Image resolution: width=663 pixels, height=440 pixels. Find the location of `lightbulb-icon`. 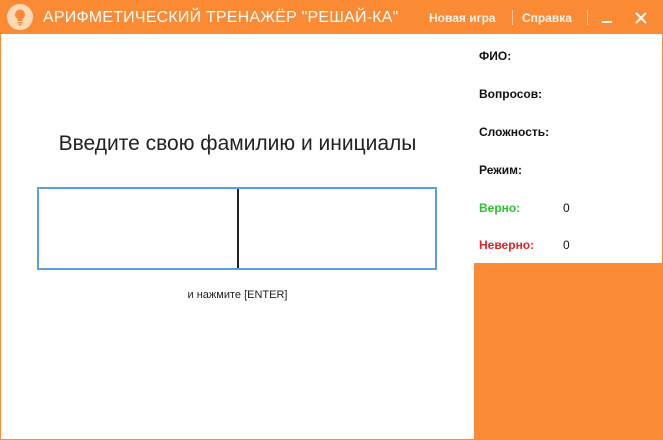

lightbulb-icon is located at coordinates (20, 17).